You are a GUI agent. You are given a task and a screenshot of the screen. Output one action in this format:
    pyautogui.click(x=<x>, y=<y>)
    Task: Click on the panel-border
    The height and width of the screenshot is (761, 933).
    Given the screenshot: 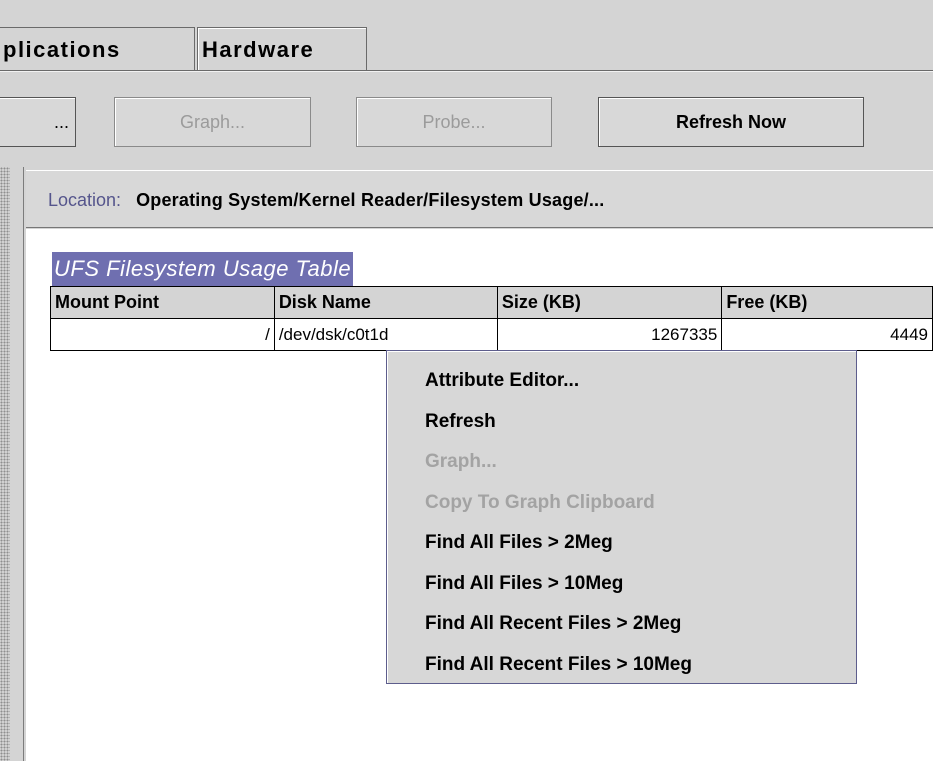 What is the action you would take?
    pyautogui.click(x=23, y=464)
    